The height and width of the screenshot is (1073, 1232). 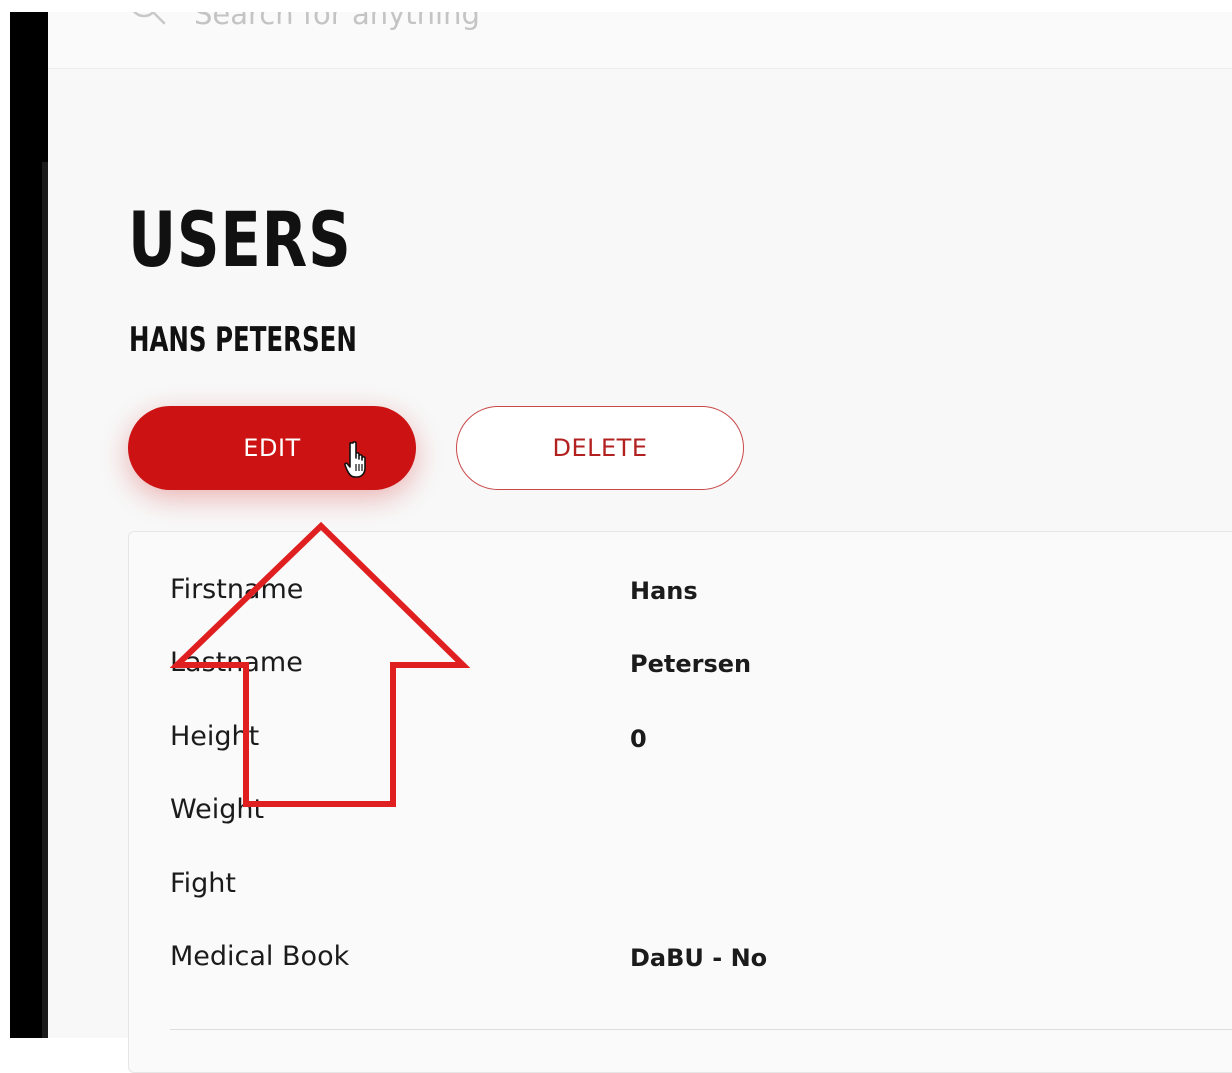 I want to click on detail-label-weight: Weight, so click(x=217, y=809).